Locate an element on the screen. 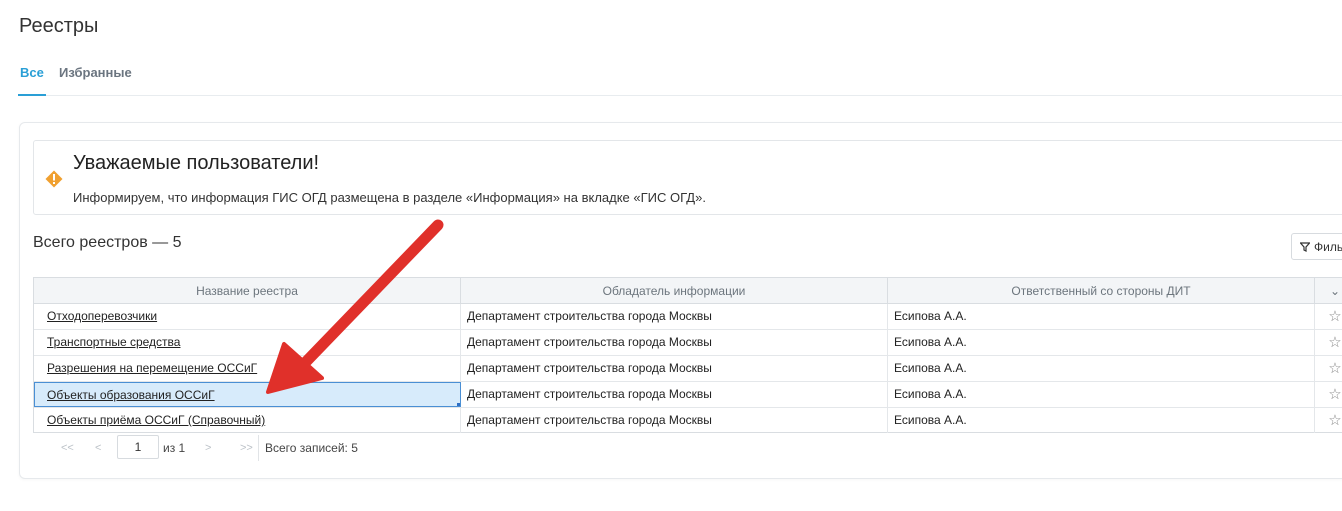 Image resolution: width=1342 pixels, height=511 pixels. column-header-responsible: Ответственный со стороны ДИТ is located at coordinates (1101, 291).